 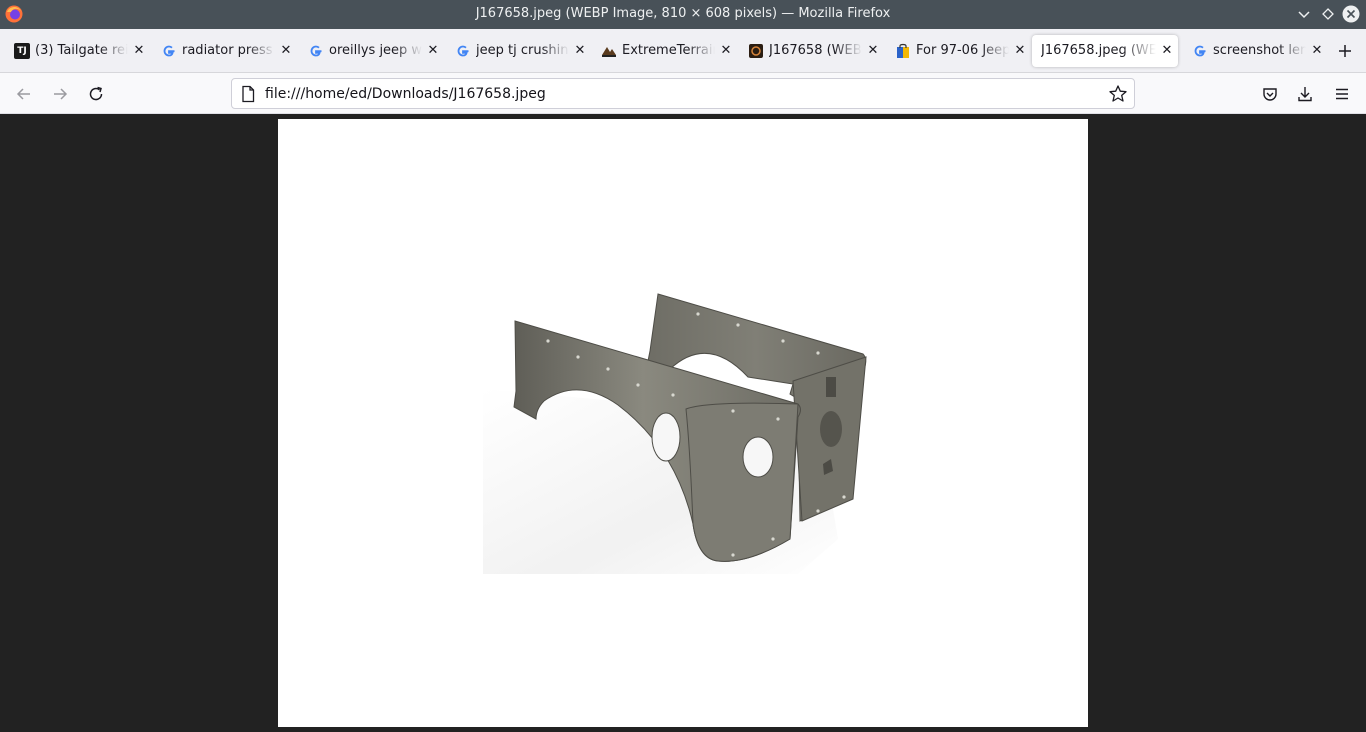 What do you see at coordinates (522, 50) in the screenshot?
I see `tab-label: jeep tj crushing` at bounding box center [522, 50].